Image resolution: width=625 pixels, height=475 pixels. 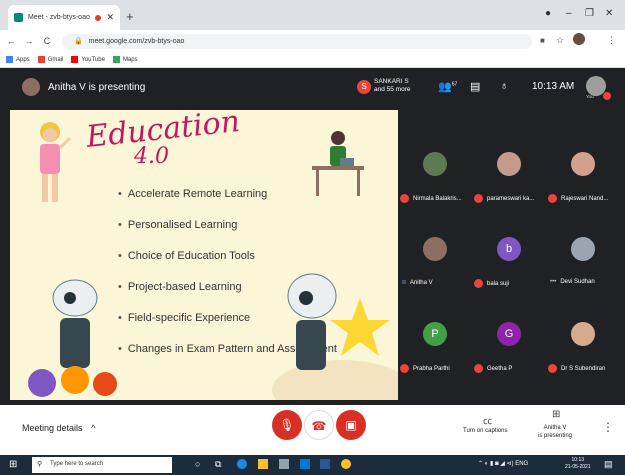 I want to click on participant-tile: ••• Devi Sudhan, so click(x=583, y=265).